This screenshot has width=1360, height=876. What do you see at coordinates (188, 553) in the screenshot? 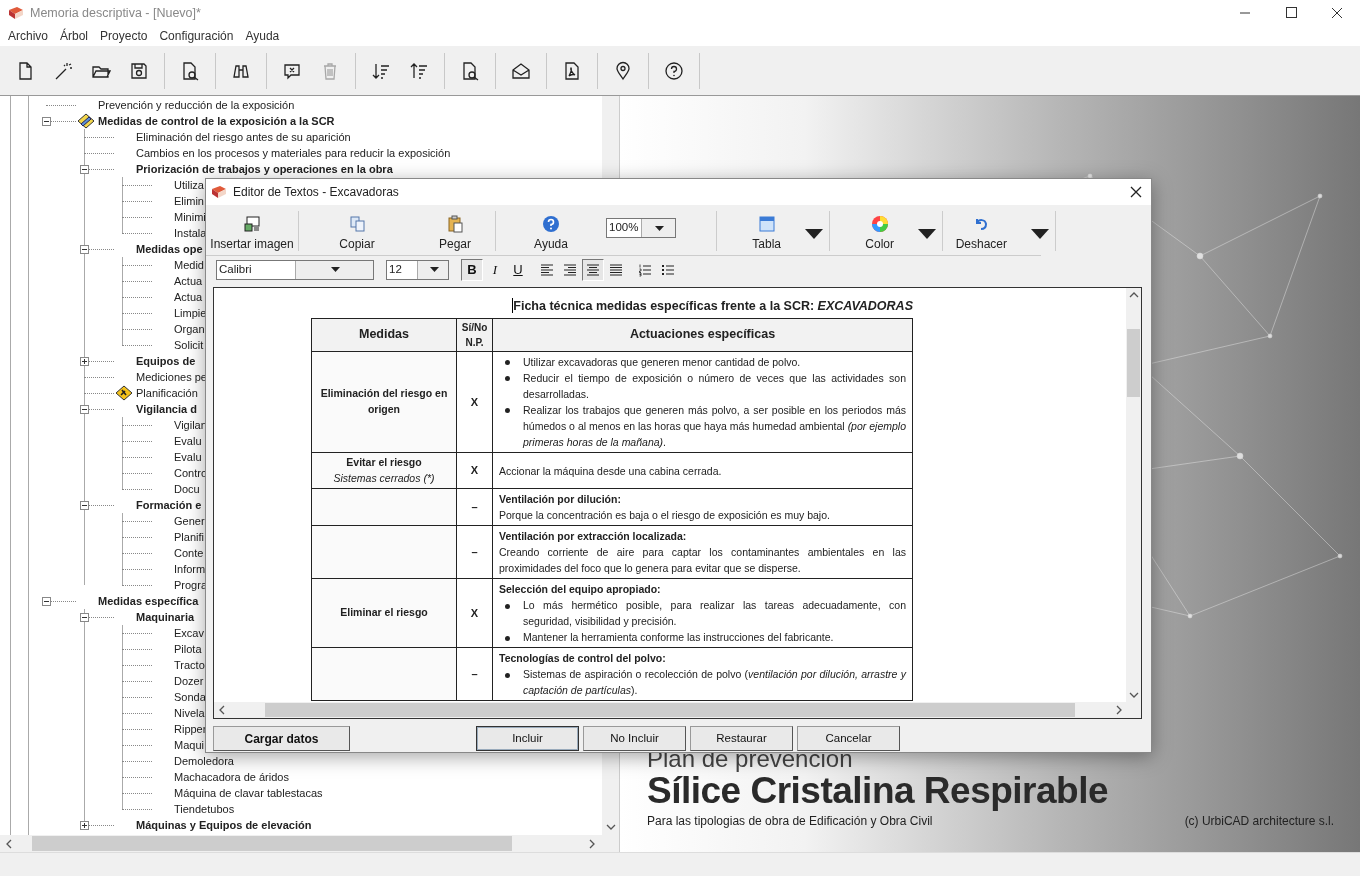
I see `tree-item: Conte` at bounding box center [188, 553].